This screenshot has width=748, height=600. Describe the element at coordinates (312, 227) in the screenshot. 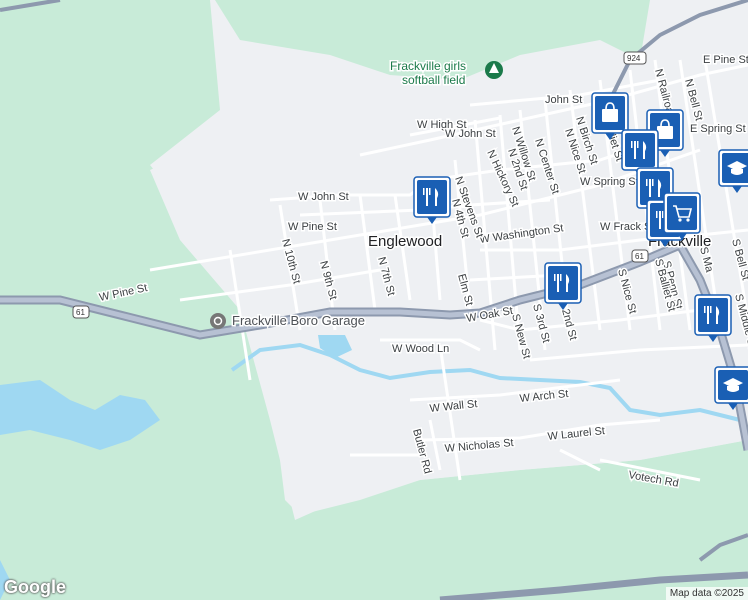

I see `street-label: W Pine St` at that location.